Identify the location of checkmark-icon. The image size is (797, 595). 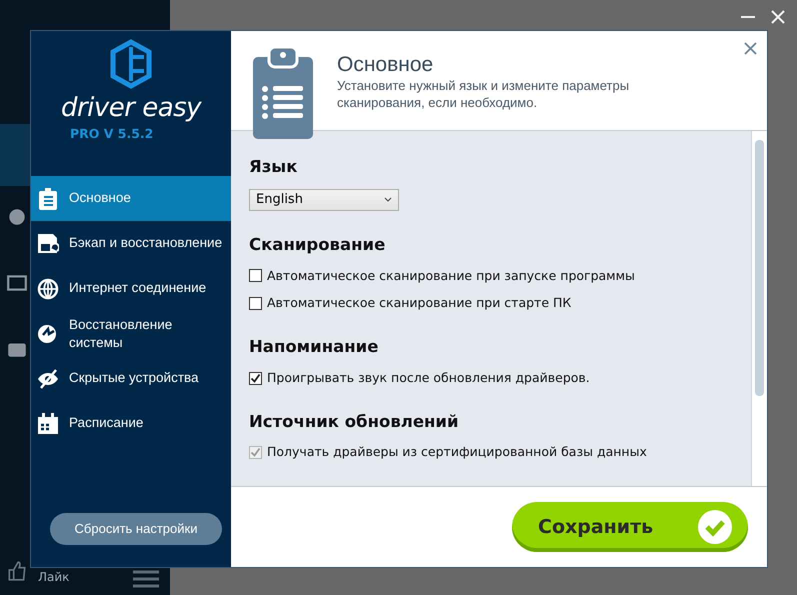
(715, 527).